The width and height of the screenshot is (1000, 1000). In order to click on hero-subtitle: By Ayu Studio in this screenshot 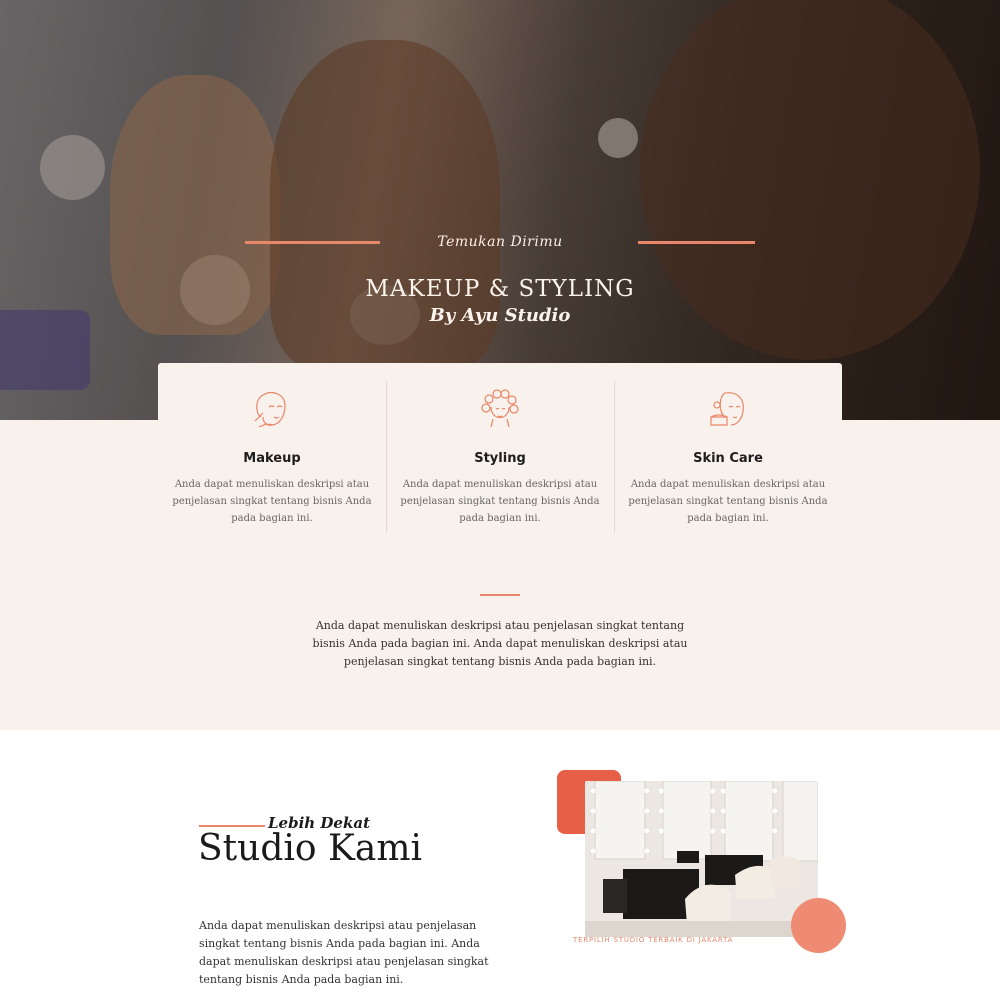, I will do `click(500, 315)`.